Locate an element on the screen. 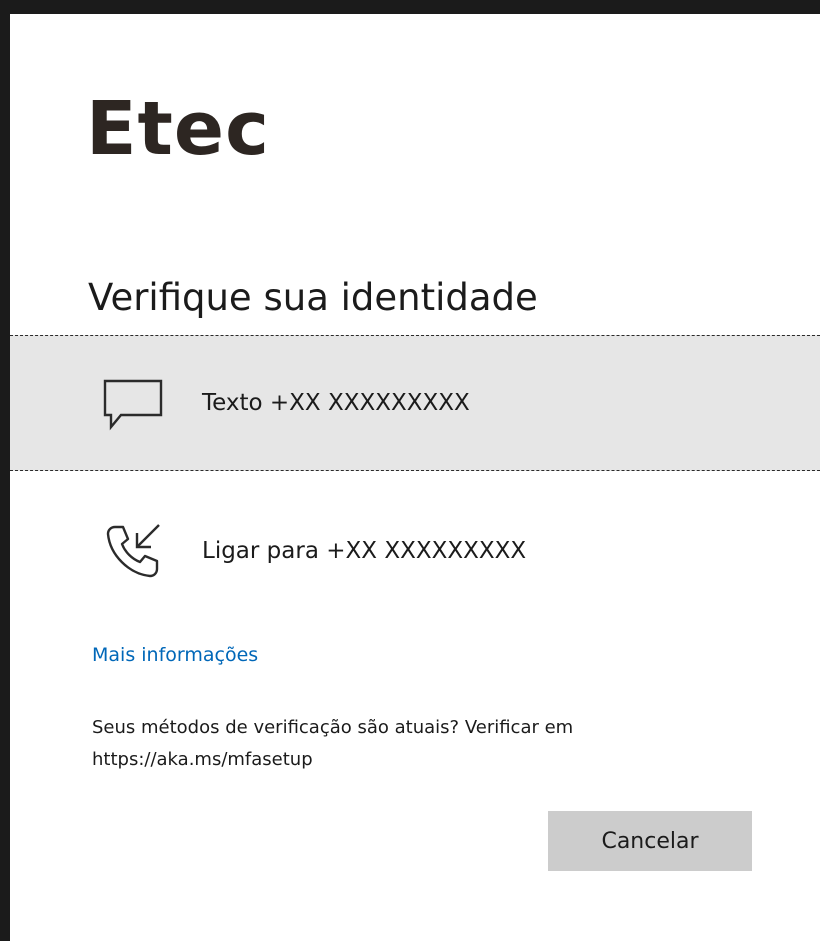 The height and width of the screenshot is (941, 820). method-call-option: Ligar para +XX XXXXXXXXX is located at coordinates (415, 551).